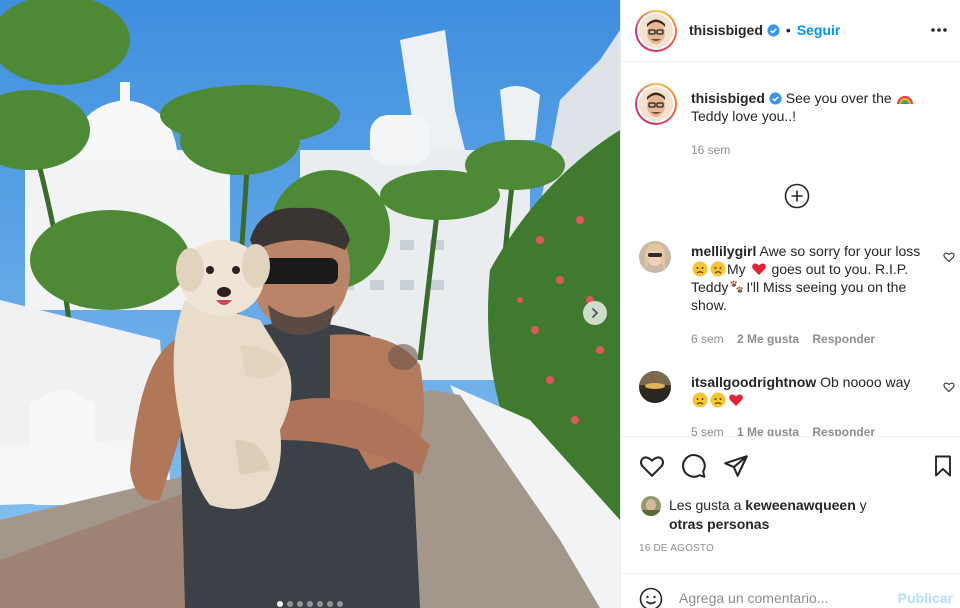 The image size is (960, 608). I want to click on comment-text-line3b: I'll Miss seeing you on the, so click(826, 287).